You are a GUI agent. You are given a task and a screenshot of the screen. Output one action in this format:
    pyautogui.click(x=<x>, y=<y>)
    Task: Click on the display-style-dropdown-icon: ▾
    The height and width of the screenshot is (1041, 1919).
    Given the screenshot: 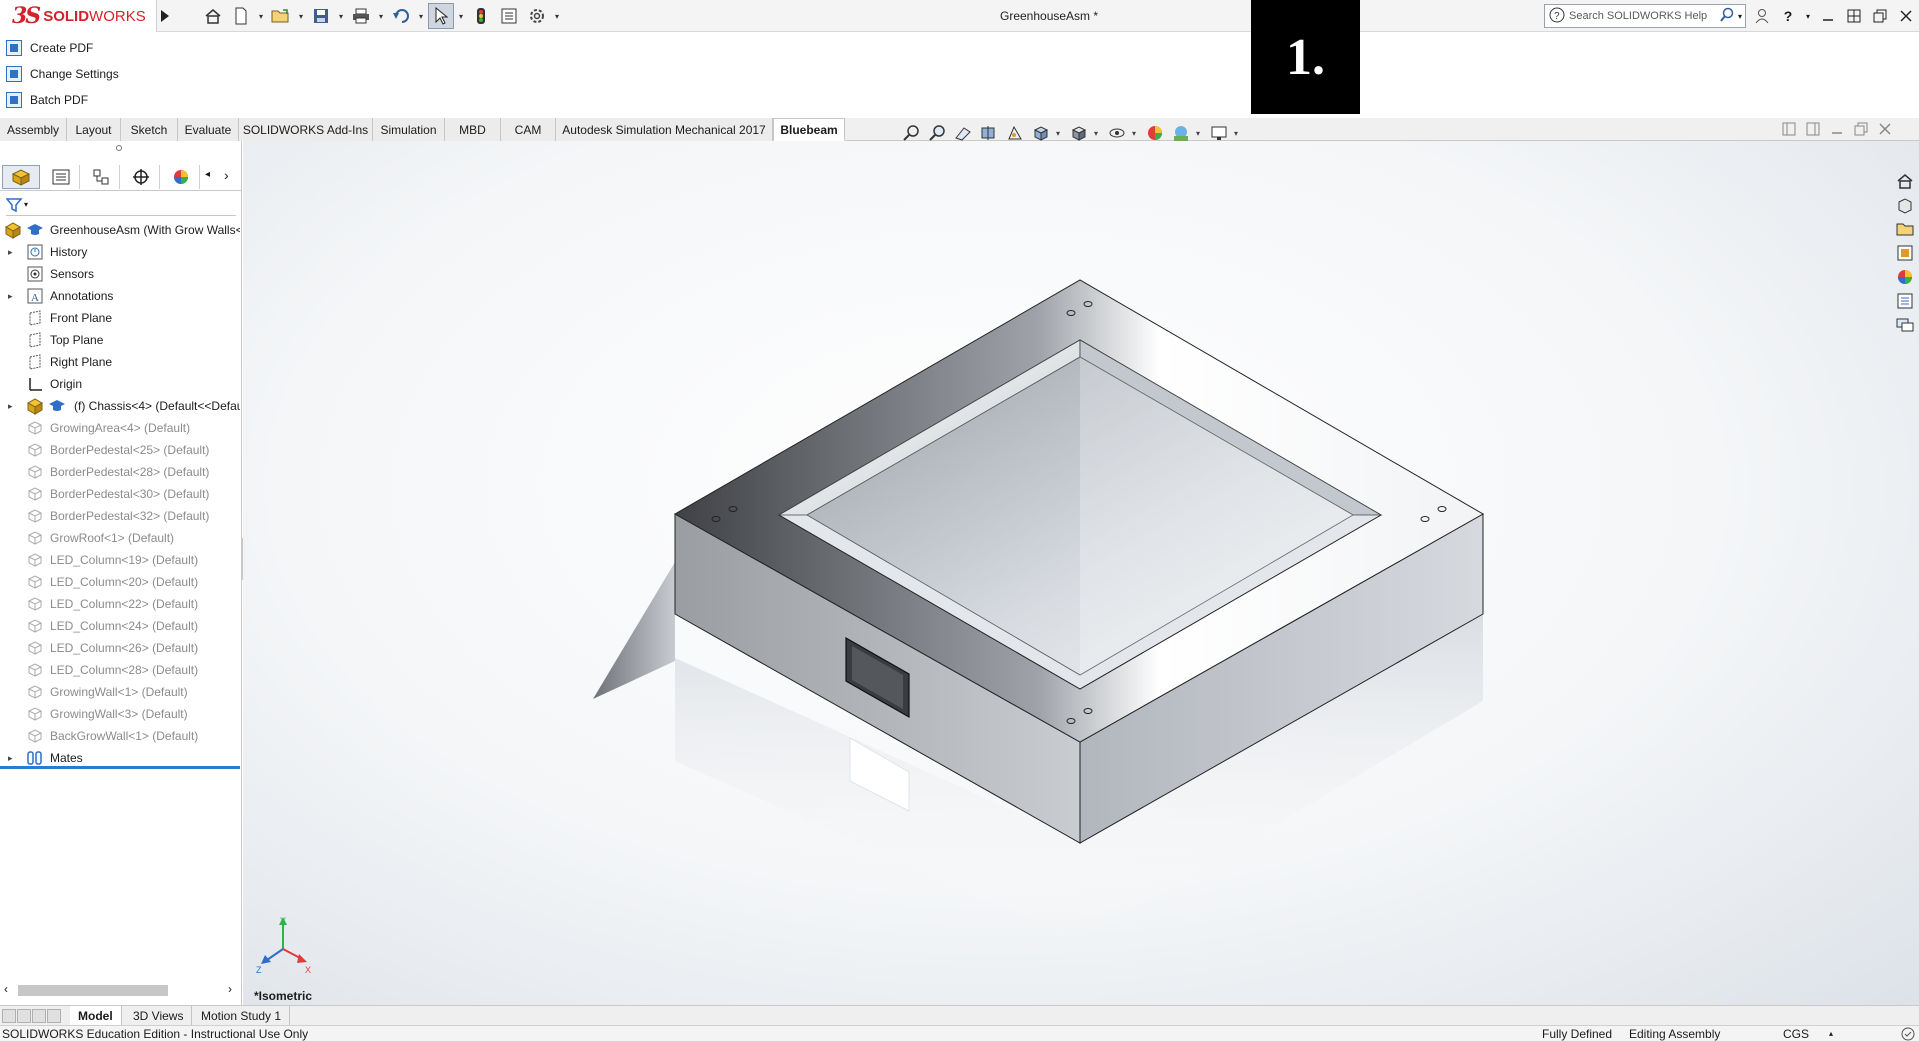 What is the action you would take?
    pyautogui.click(x=1098, y=133)
    